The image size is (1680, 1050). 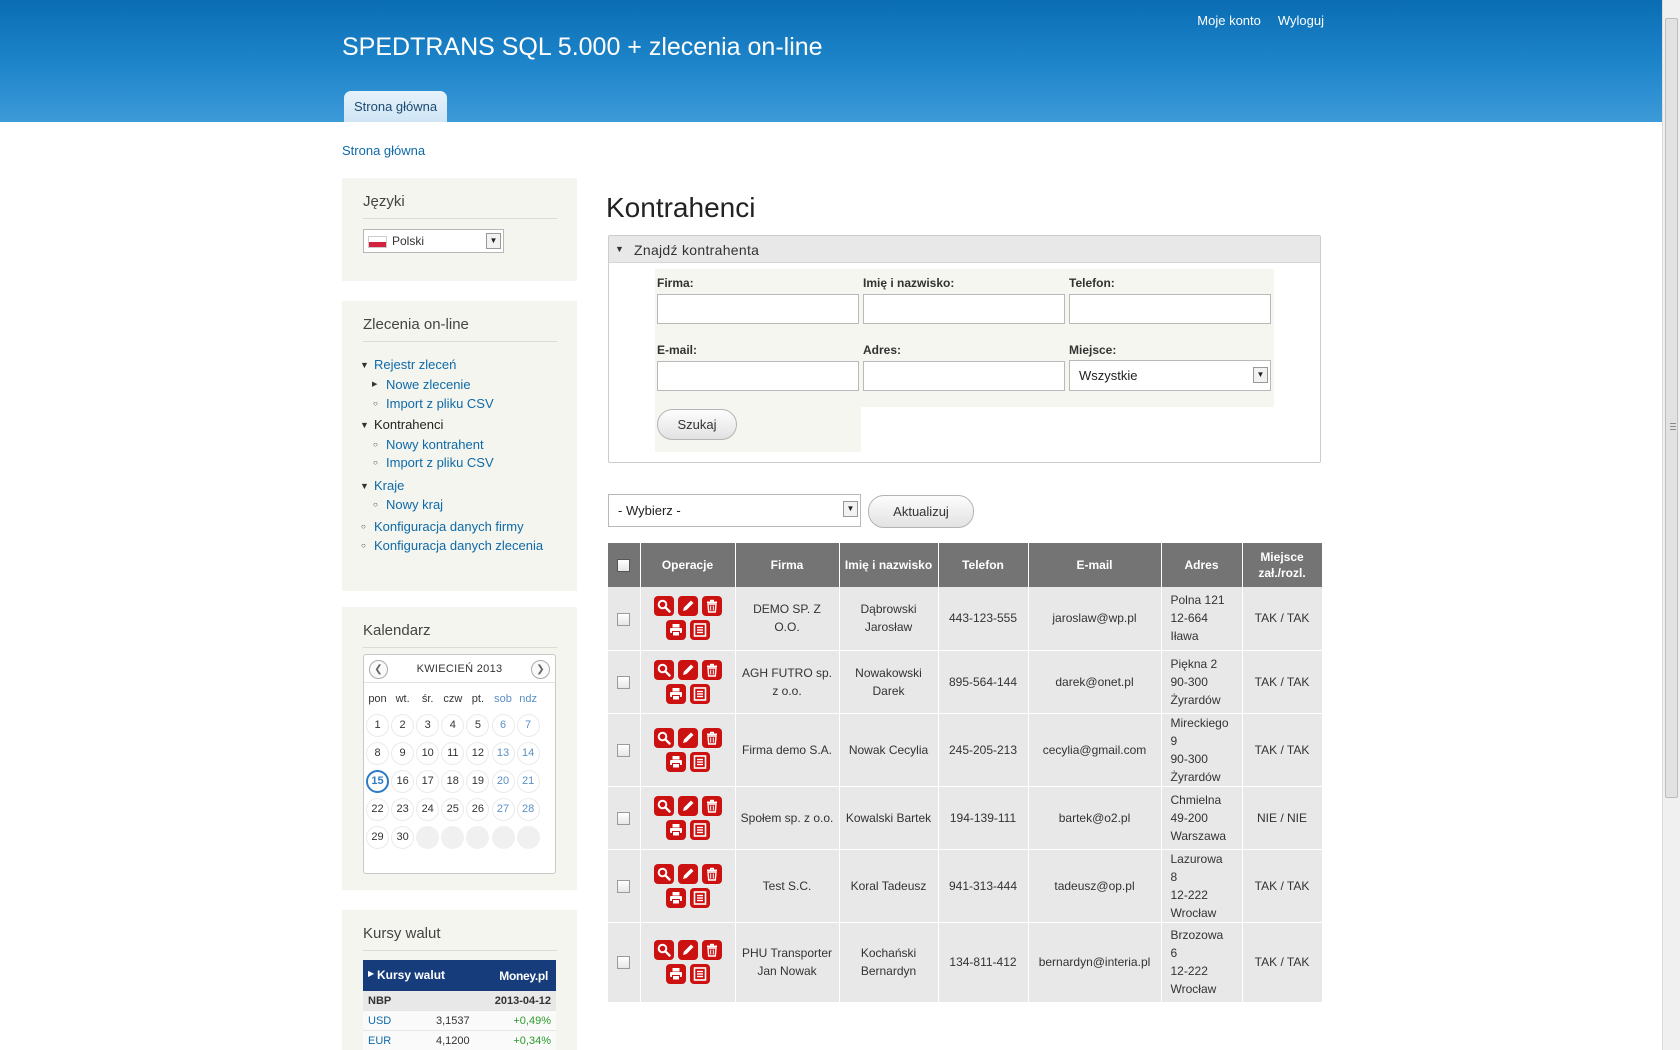 What do you see at coordinates (411, 975) in the screenshot?
I see `exchange-rates-widget-title: Kursy walut` at bounding box center [411, 975].